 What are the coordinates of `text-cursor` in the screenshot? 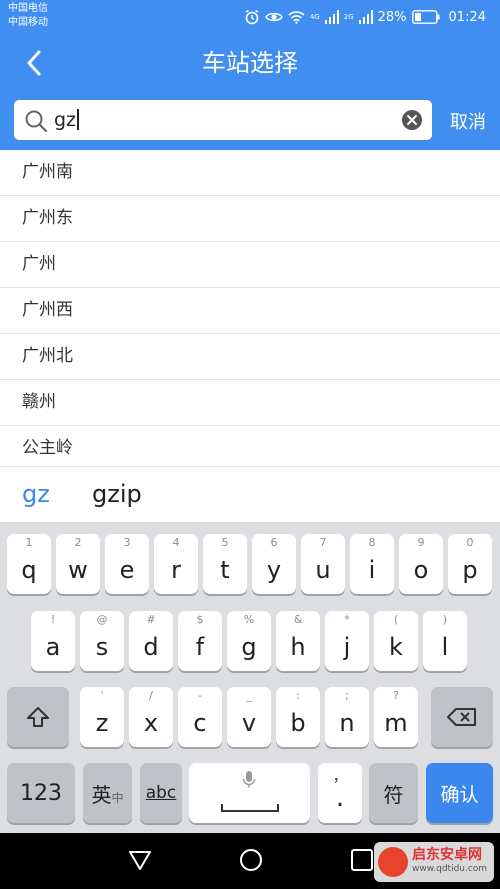 It's located at (78, 119).